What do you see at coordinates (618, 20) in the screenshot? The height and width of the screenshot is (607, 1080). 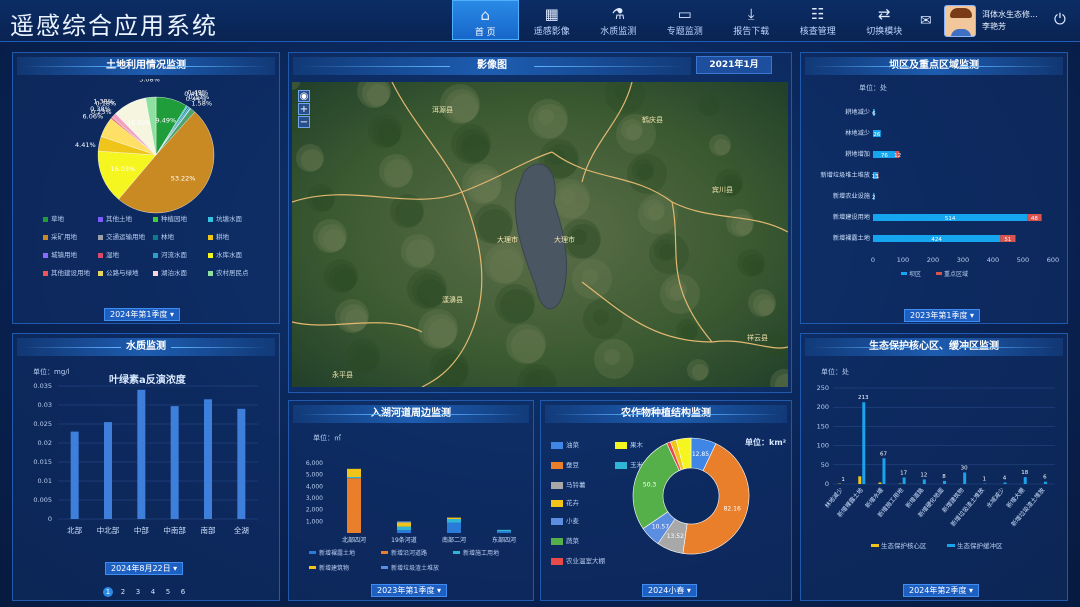 I see `nav-item-2: ⚗ 水质监测` at bounding box center [618, 20].